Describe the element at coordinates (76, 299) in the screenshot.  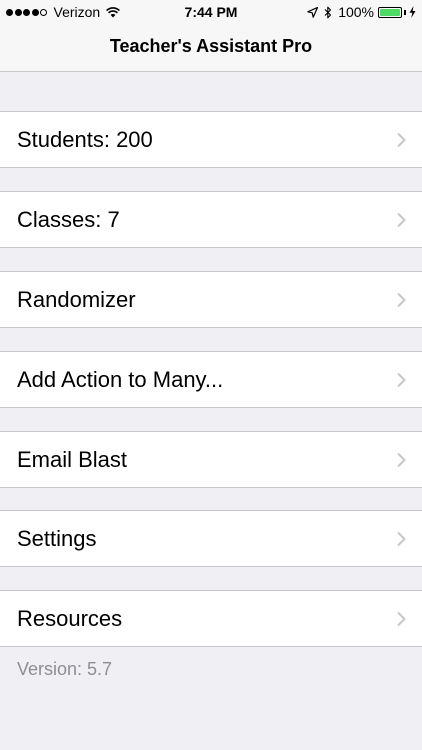
I see `menu-item-label: Randomizer` at that location.